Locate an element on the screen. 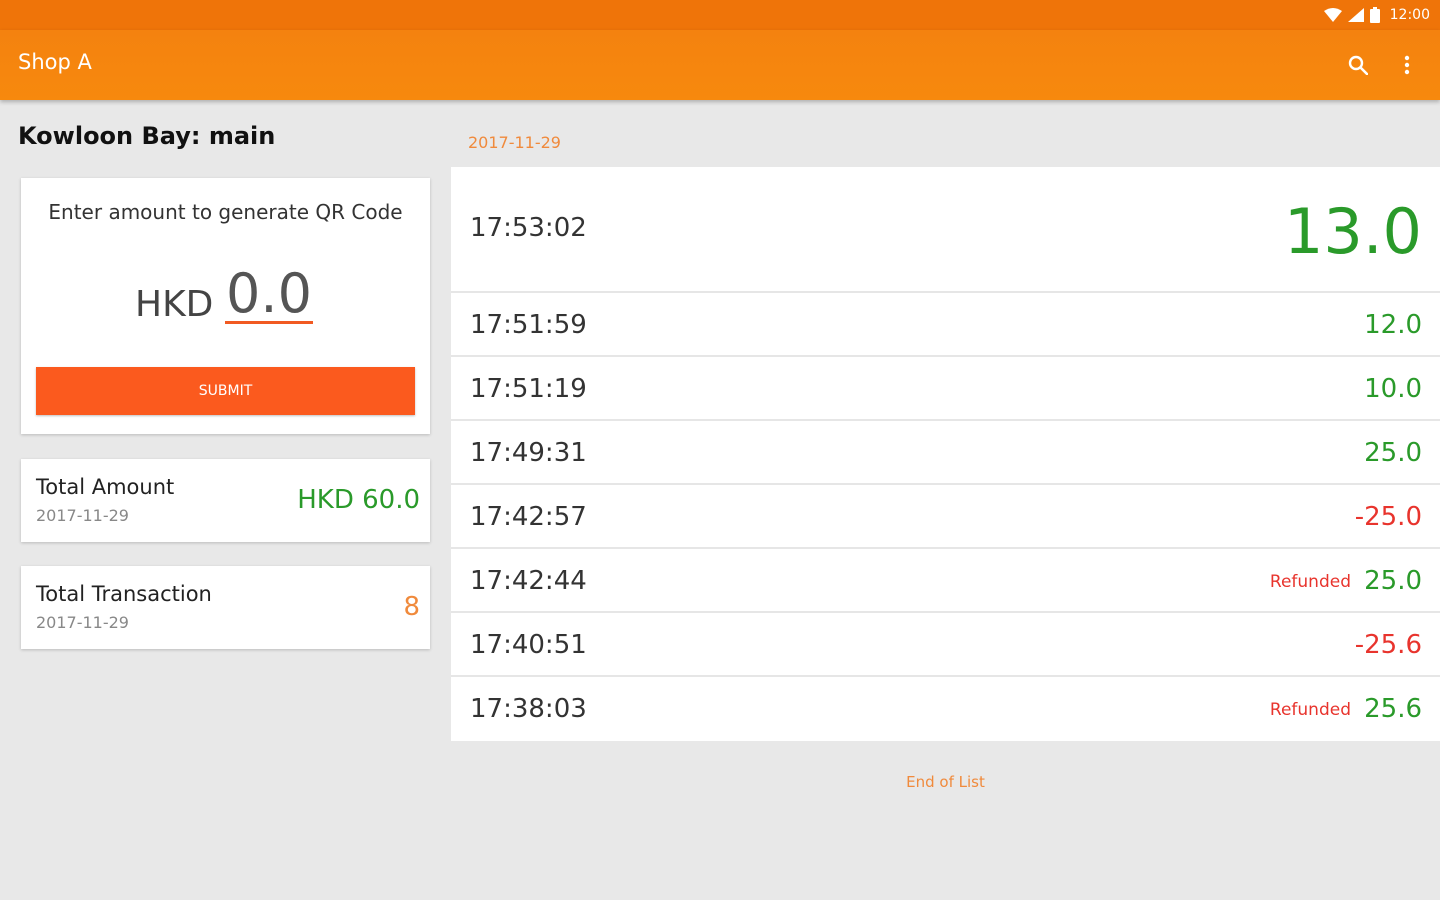  transaction-time: 17:51:19 is located at coordinates (528, 389).